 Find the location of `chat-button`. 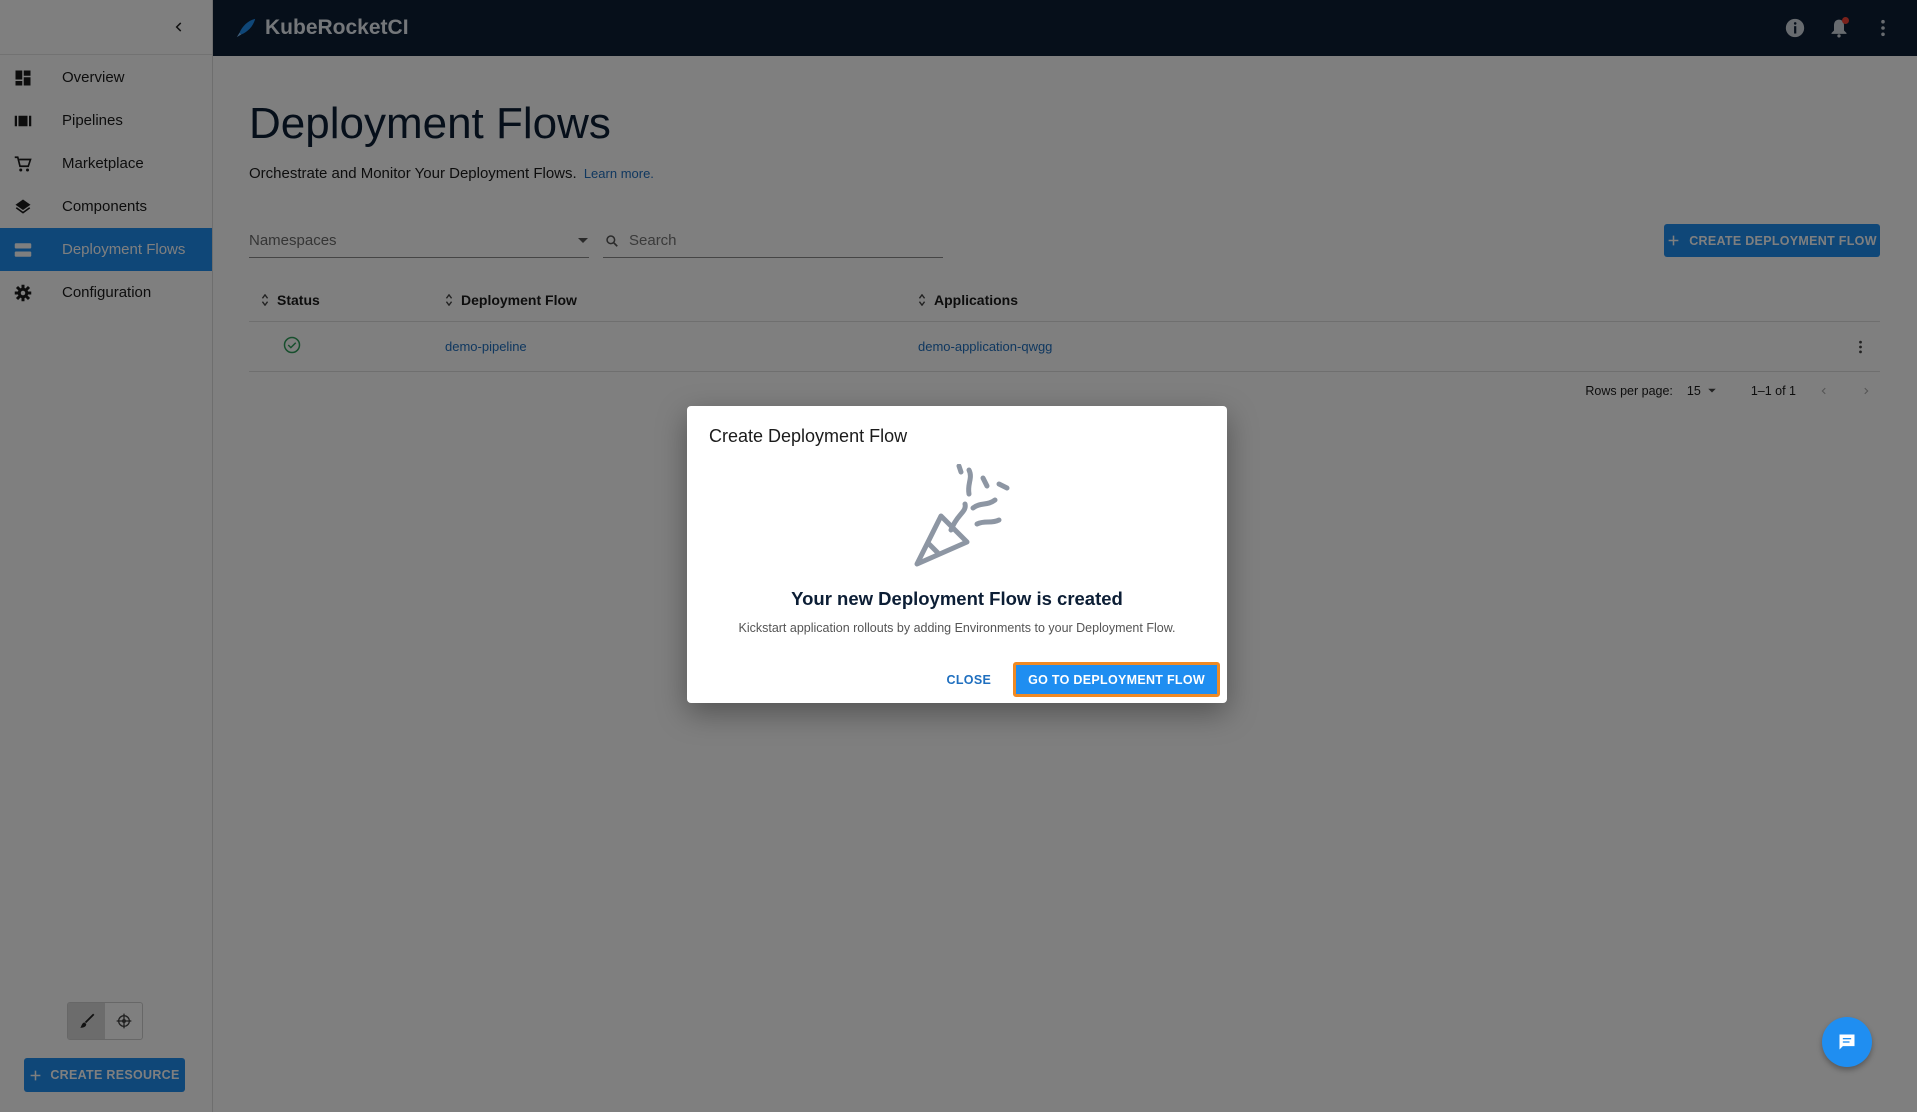

chat-button is located at coordinates (1847, 1042).